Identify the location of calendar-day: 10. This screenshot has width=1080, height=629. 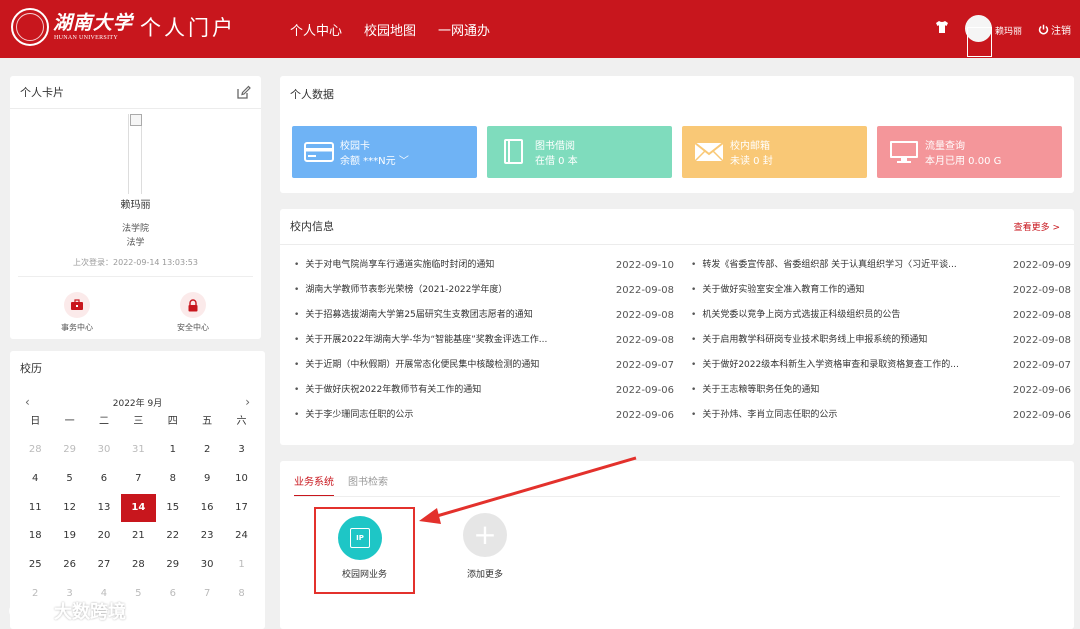
(241, 479).